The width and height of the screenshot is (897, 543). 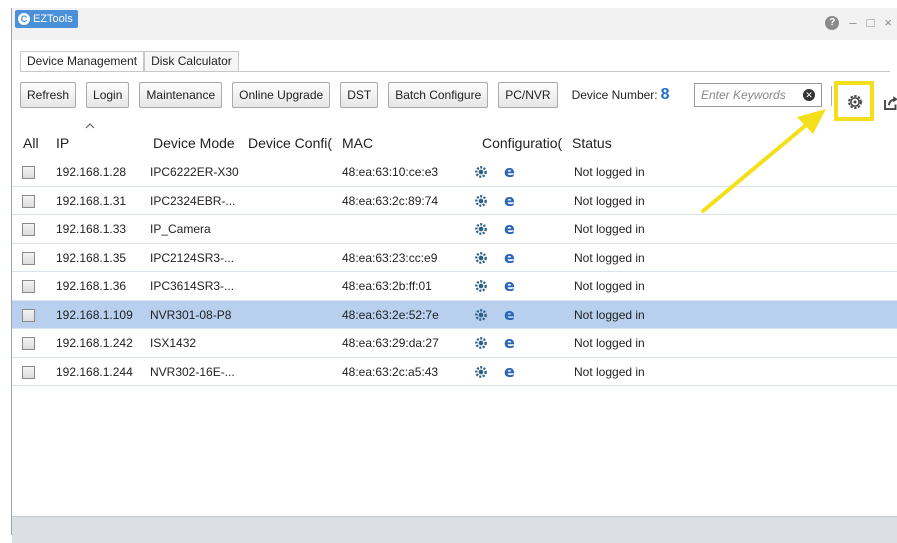 I want to click on col-status: Status, so click(x=592, y=143).